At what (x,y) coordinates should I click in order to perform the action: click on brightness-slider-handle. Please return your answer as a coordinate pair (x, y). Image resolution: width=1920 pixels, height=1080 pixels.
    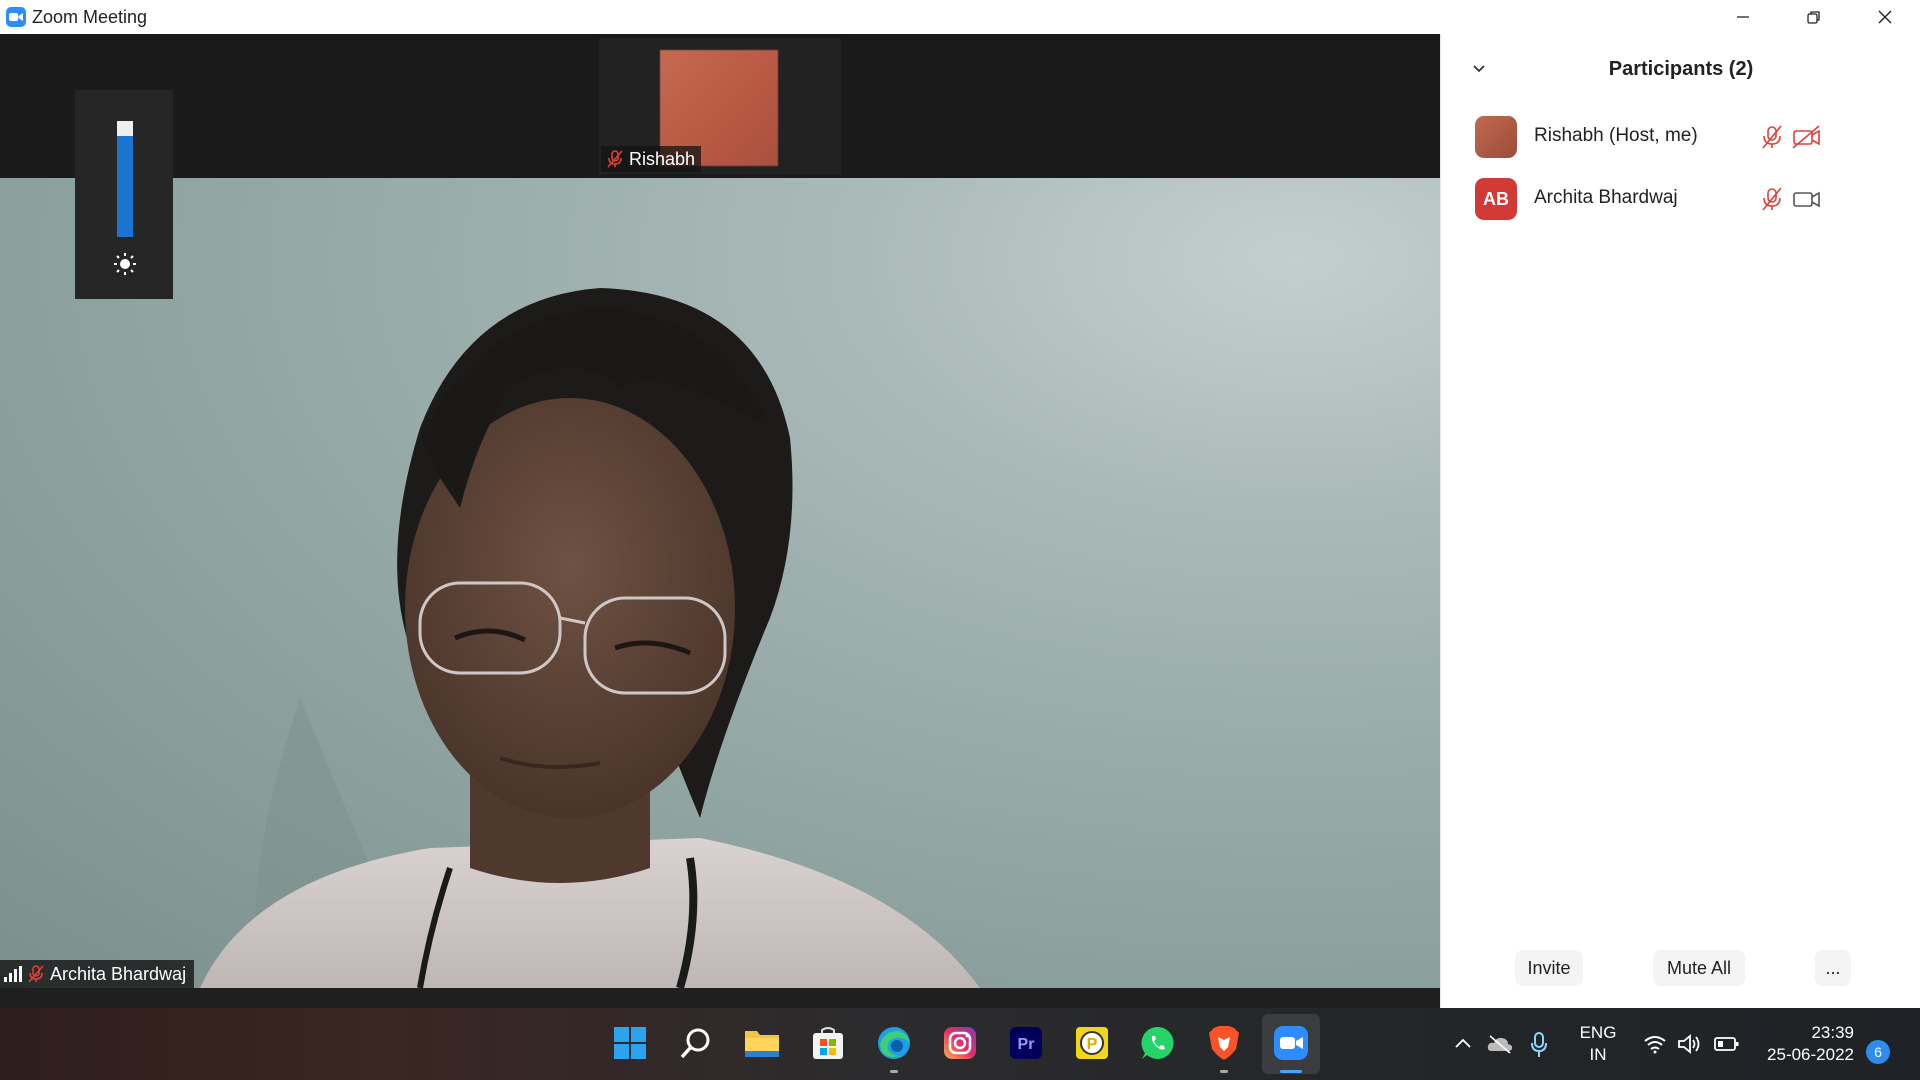
    Looking at the image, I should click on (125, 128).